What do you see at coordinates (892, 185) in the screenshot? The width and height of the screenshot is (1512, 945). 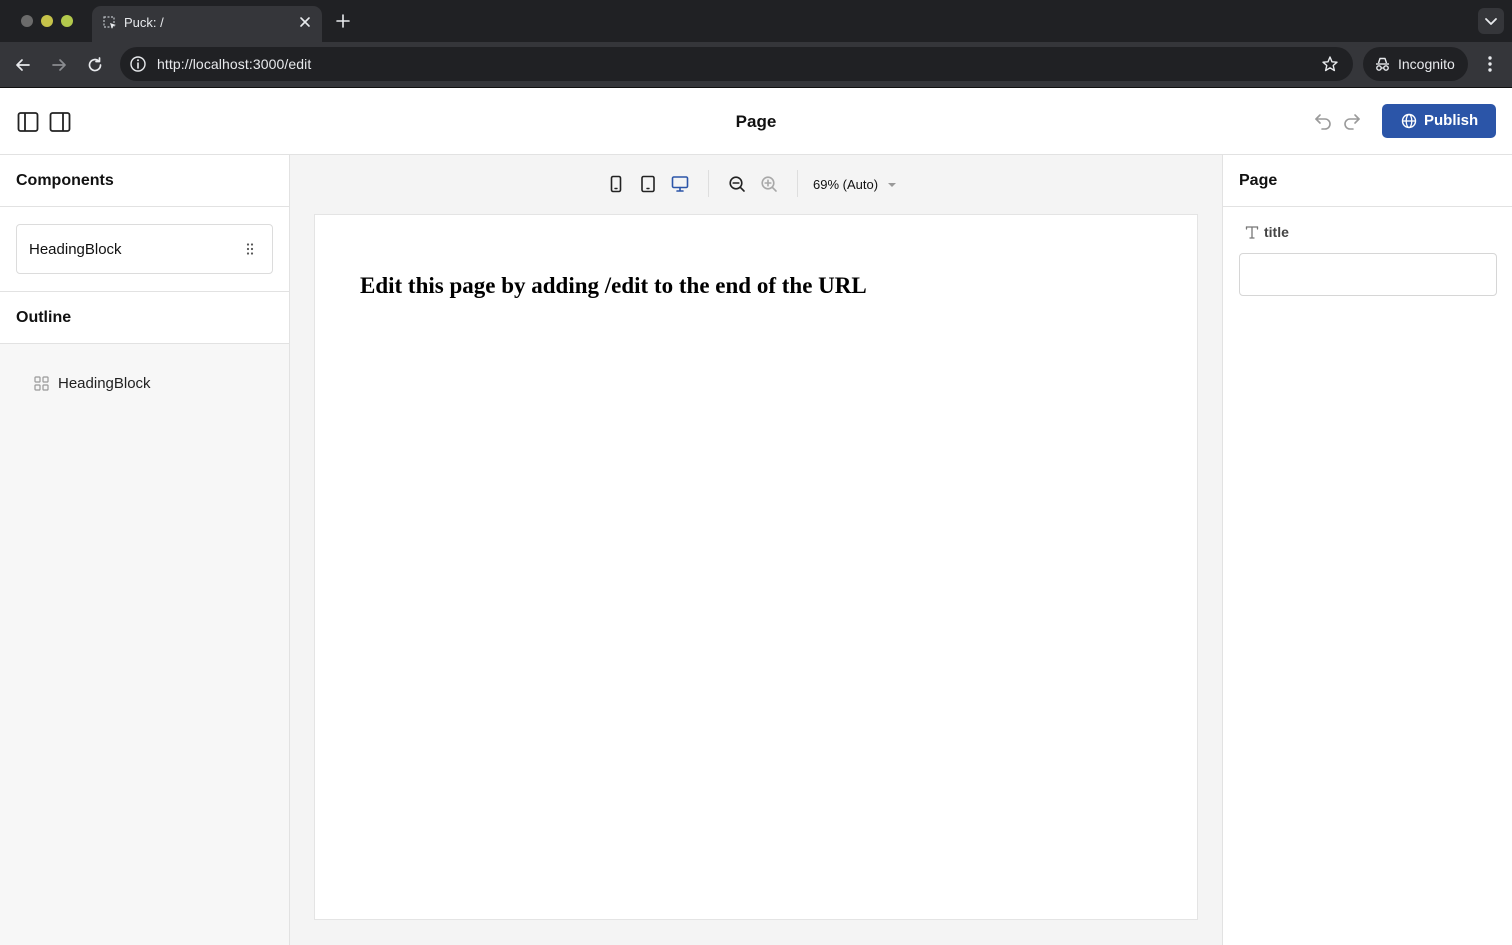 I see `caret-down-icon` at bounding box center [892, 185].